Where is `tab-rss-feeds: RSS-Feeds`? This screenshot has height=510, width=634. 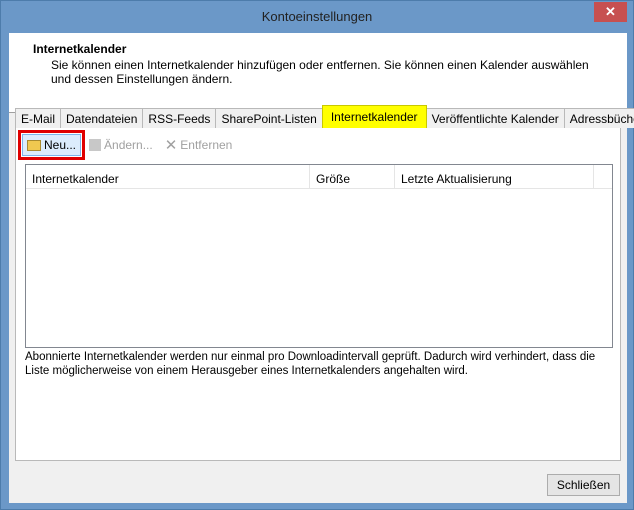
tab-rss-feeds: RSS-Feeds is located at coordinates (179, 118).